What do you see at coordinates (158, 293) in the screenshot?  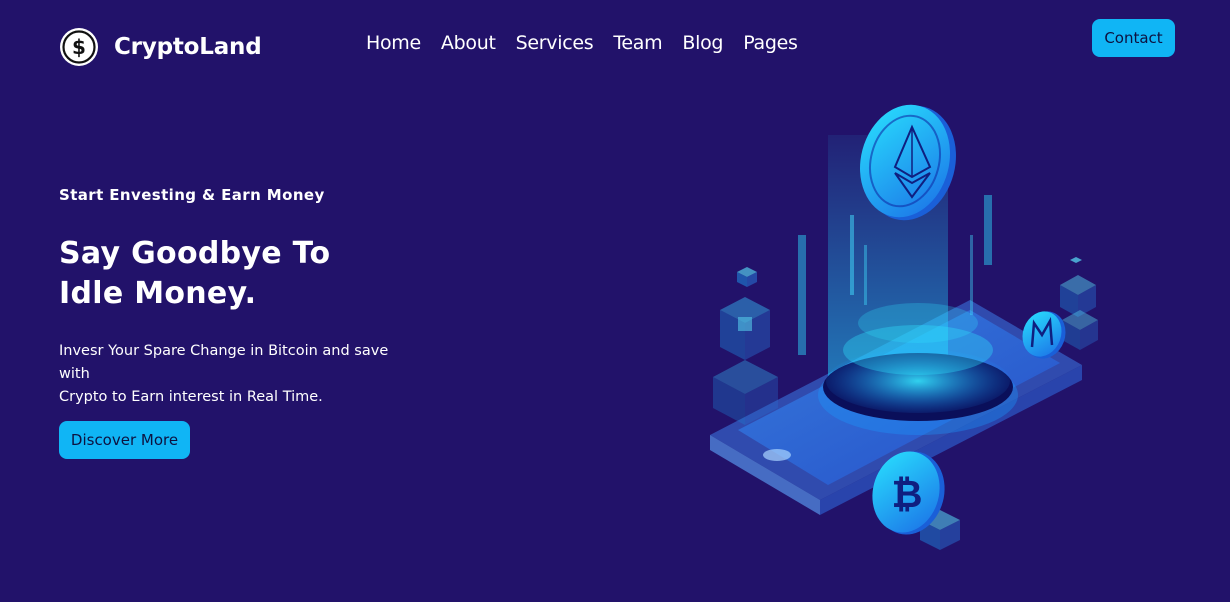 I see `hero-headline-line2: Idle Money.` at bounding box center [158, 293].